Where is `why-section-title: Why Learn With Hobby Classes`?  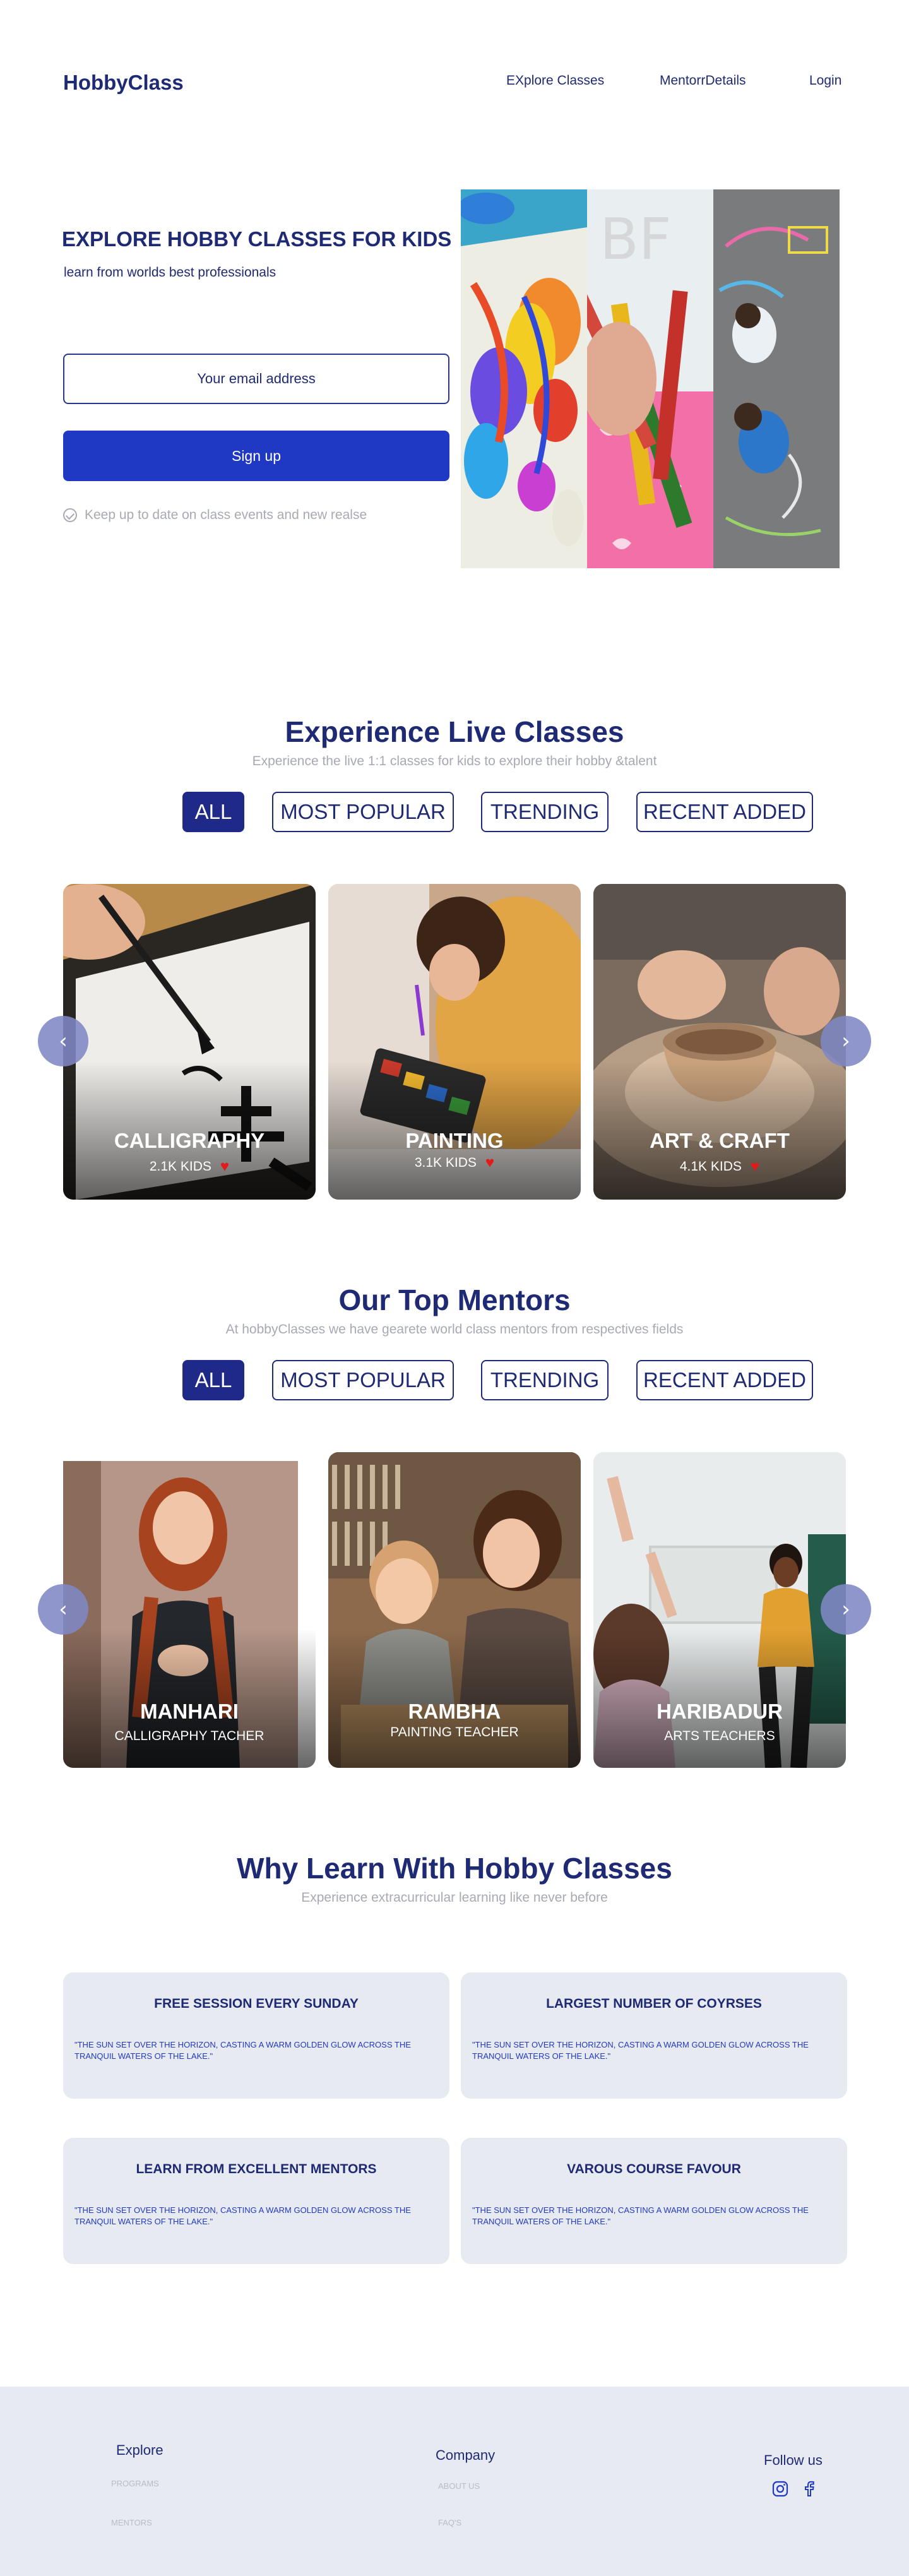 why-section-title: Why Learn With Hobby Classes is located at coordinates (454, 1868).